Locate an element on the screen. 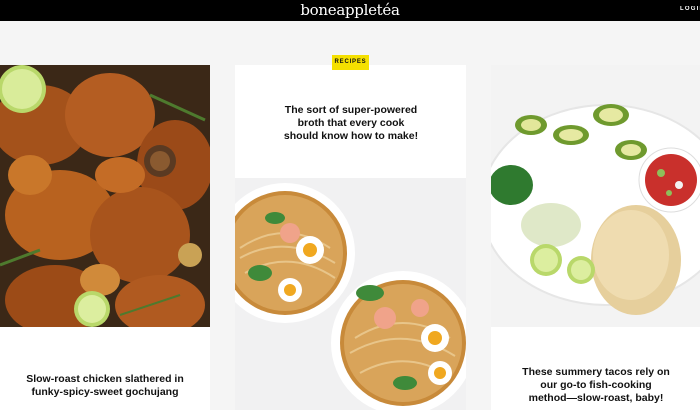 The image size is (700, 410). top-nav-bar: boneappletéa LOGIN is located at coordinates (350, 10).